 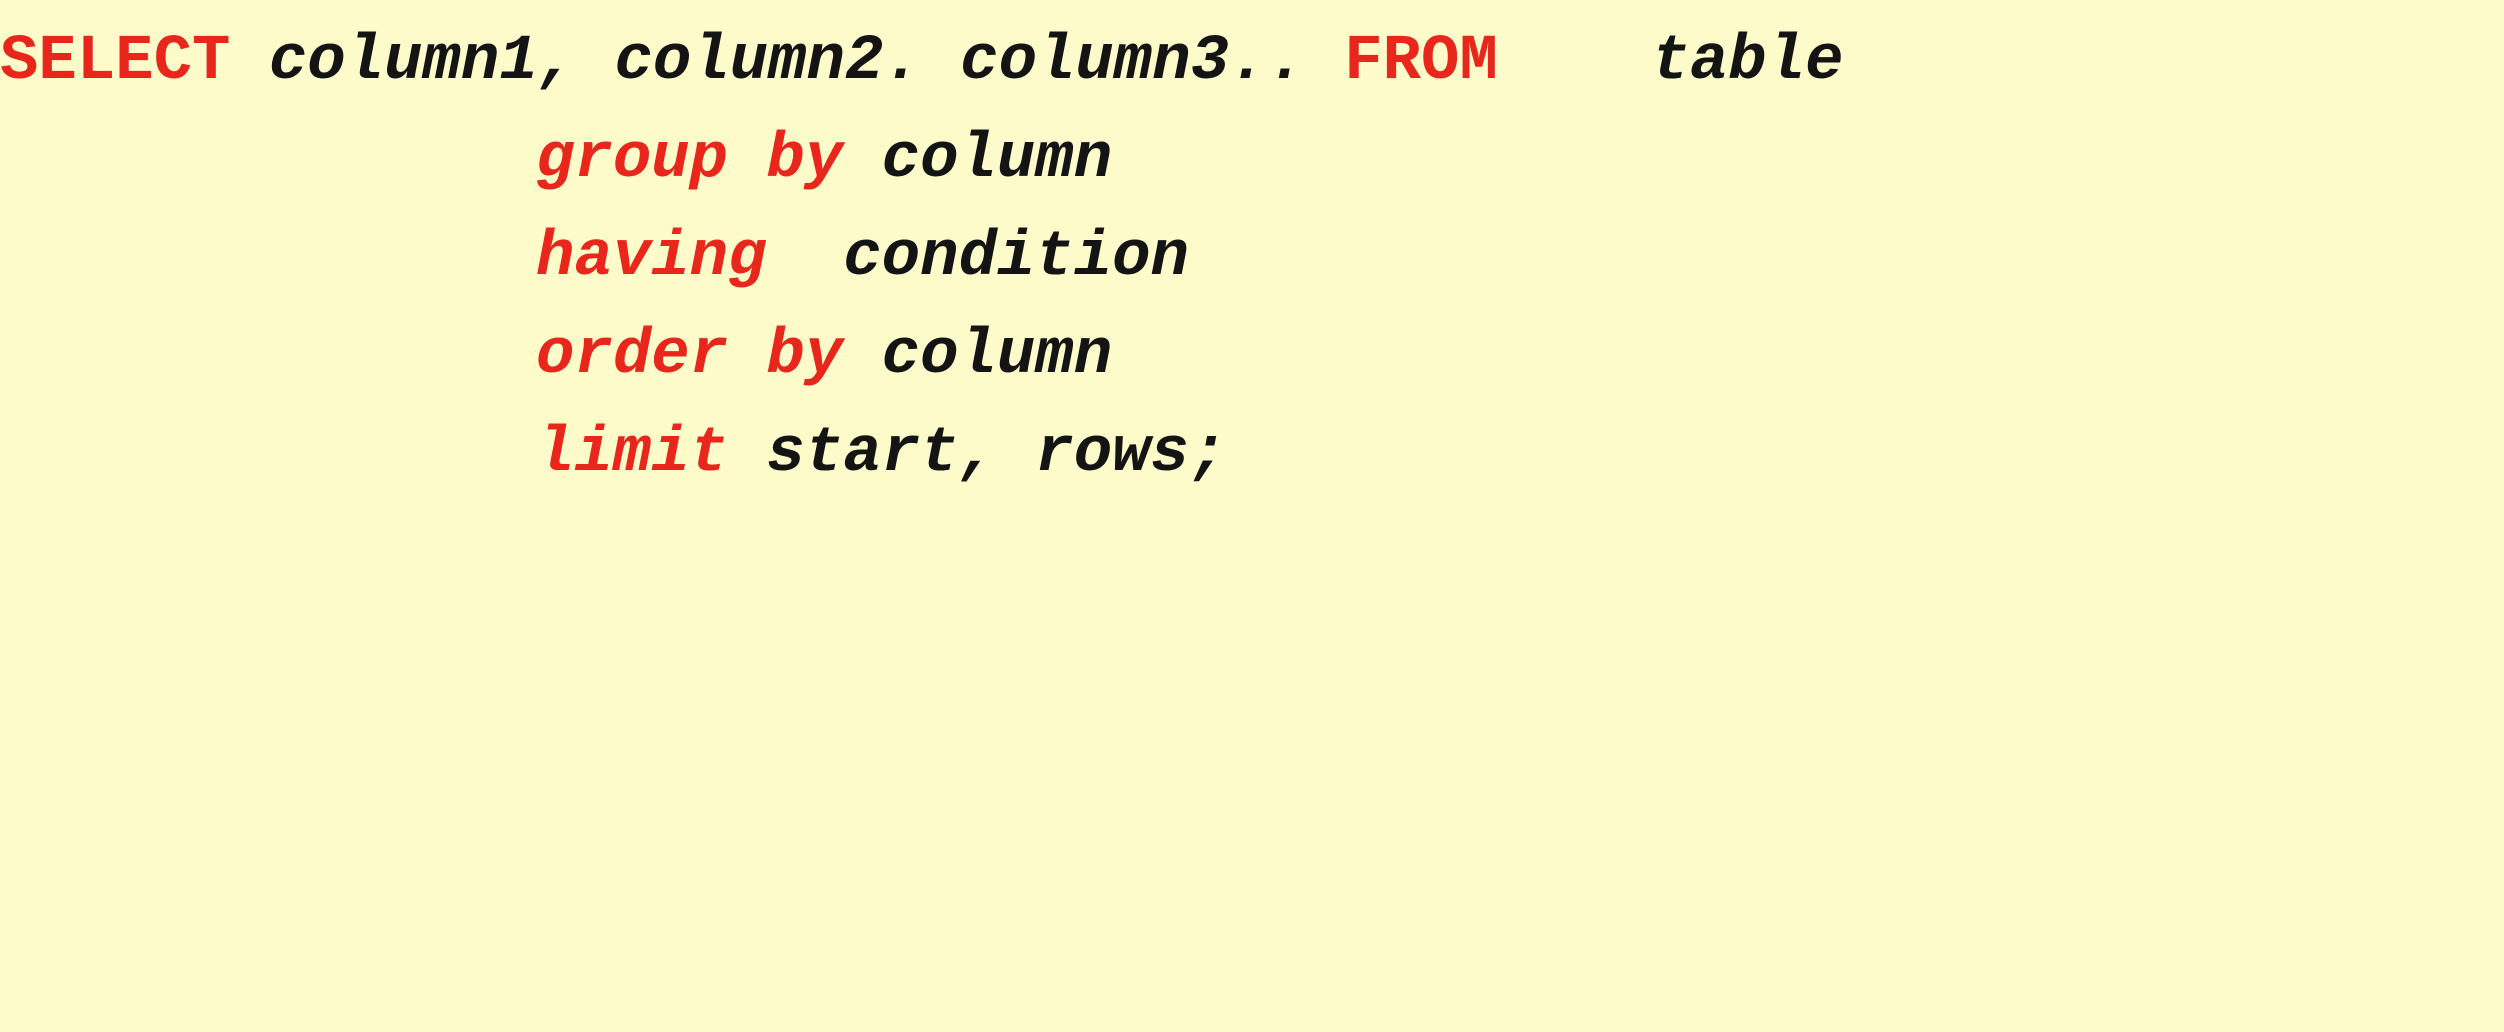 What do you see at coordinates (690, 160) in the screenshot?
I see `group-by-keyword: group by` at bounding box center [690, 160].